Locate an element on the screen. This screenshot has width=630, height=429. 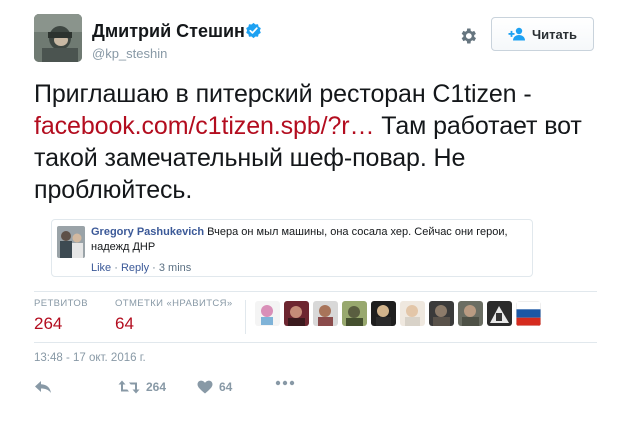
more-dots-icon is located at coordinates (285, 383).